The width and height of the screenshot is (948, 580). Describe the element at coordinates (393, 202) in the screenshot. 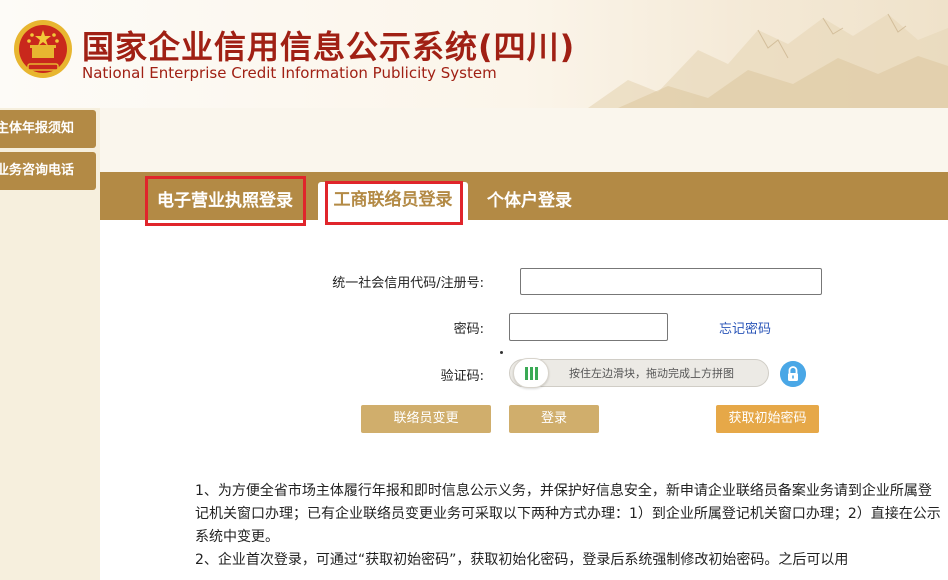

I see `tab-contact-person-login: 工商联络员登录` at that location.